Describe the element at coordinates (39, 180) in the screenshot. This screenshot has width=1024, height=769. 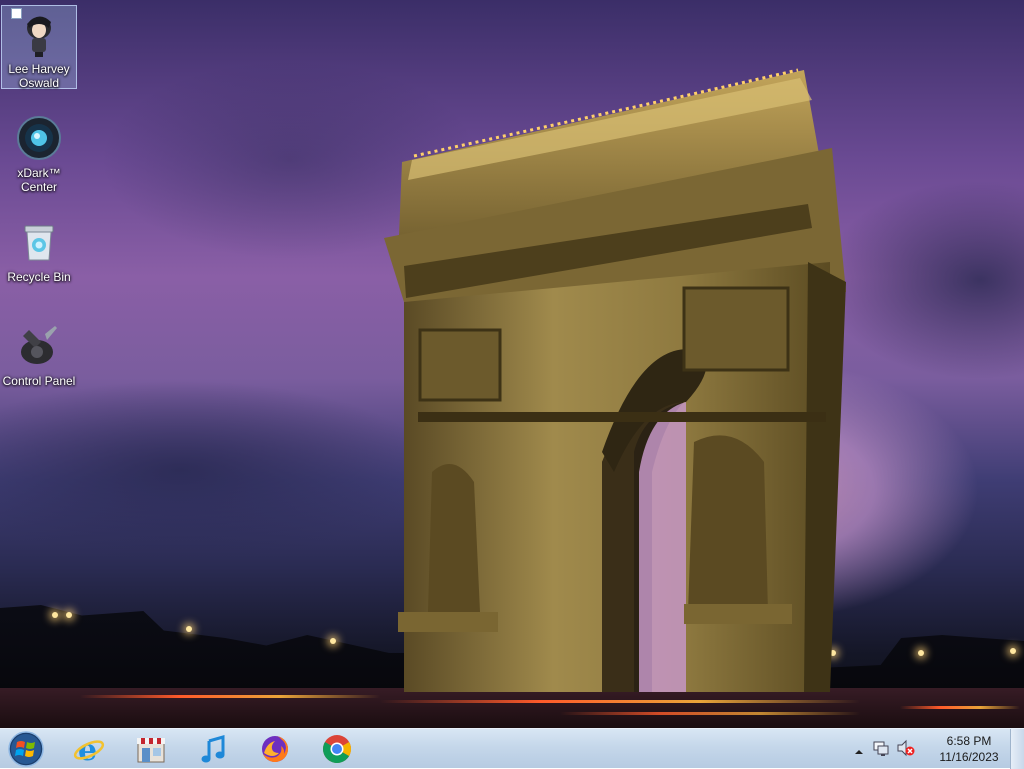
I see `desktop-icon-label: xDark™ Center` at that location.